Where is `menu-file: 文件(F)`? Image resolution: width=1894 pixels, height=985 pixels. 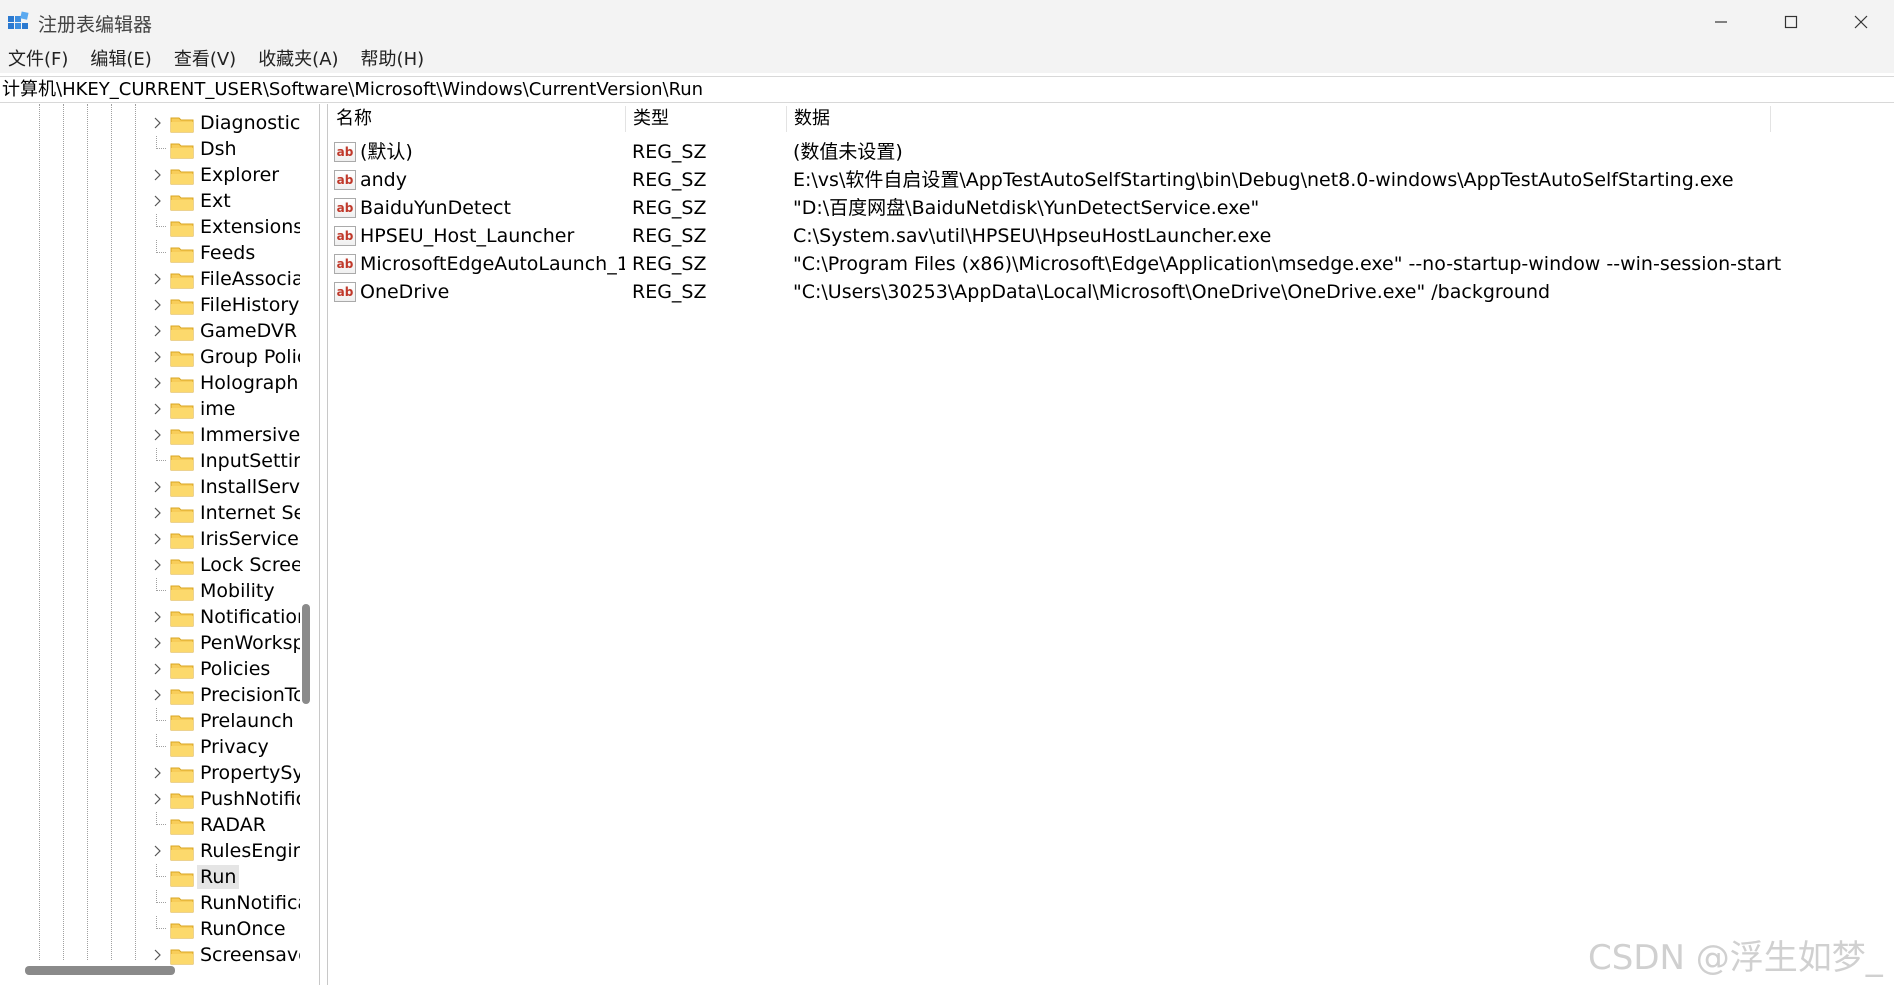 menu-file: 文件(F) is located at coordinates (38, 58).